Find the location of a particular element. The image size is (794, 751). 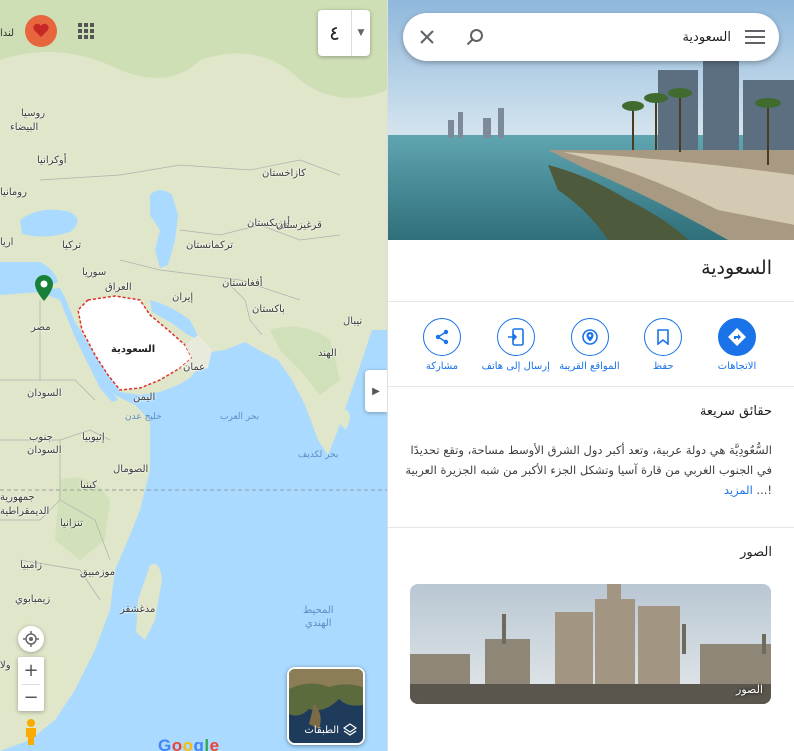

map-label-drc-2: الديمقراطية is located at coordinates (25, 511).